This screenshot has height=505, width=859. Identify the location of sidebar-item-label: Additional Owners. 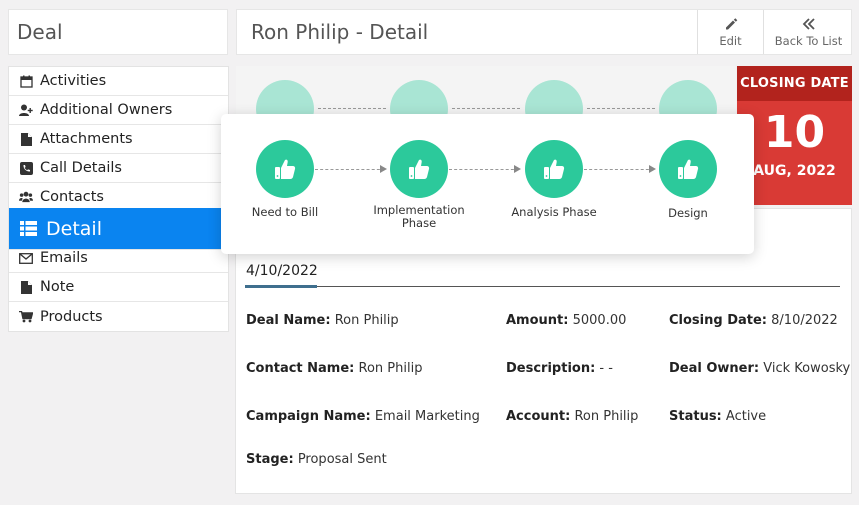
(106, 110).